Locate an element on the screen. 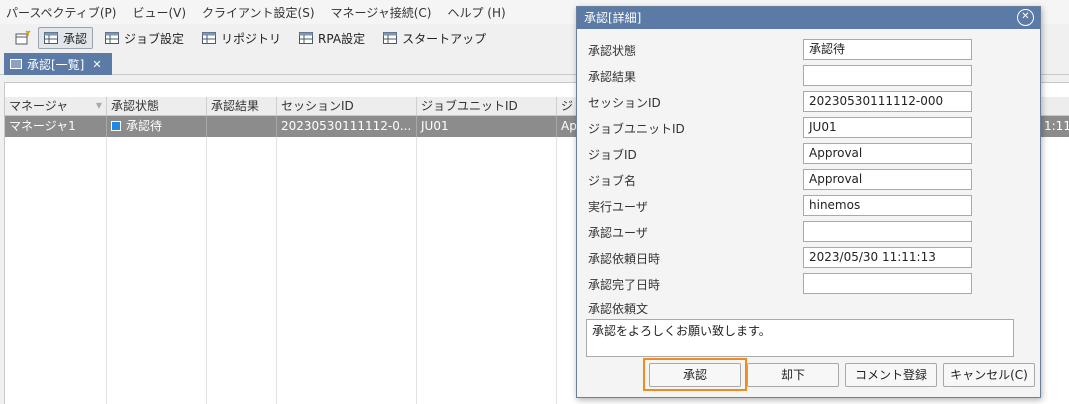 The height and width of the screenshot is (404, 1069). column-header-session-id: セッションID is located at coordinates (347, 106).